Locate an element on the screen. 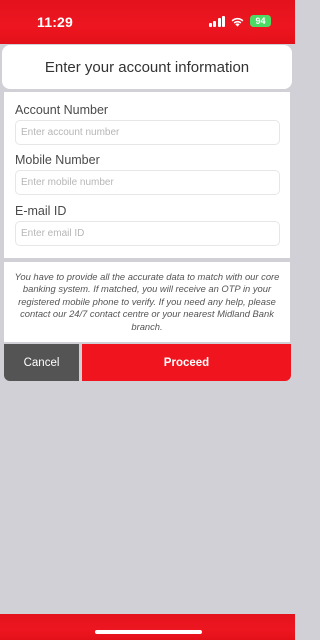  email-input is located at coordinates (147, 233).